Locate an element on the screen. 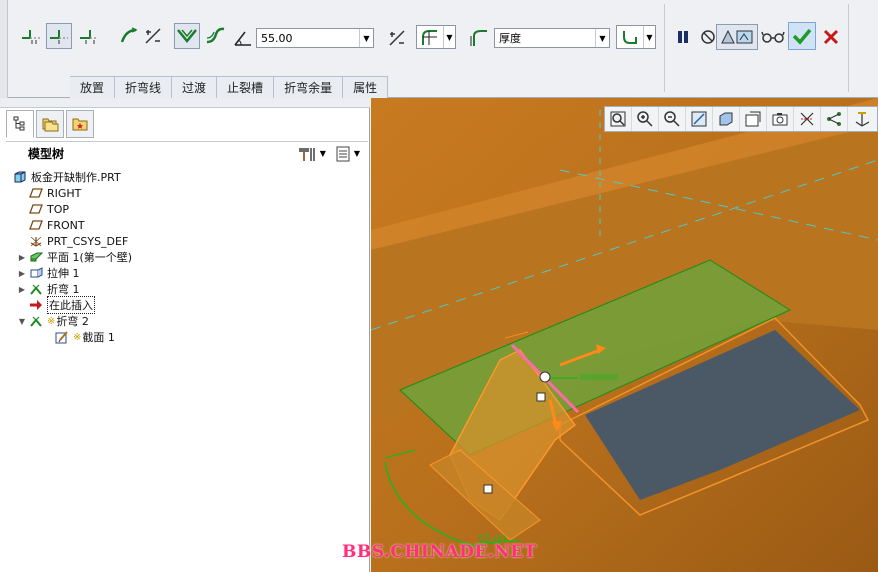  zoom-out-button is located at coordinates (672, 119).